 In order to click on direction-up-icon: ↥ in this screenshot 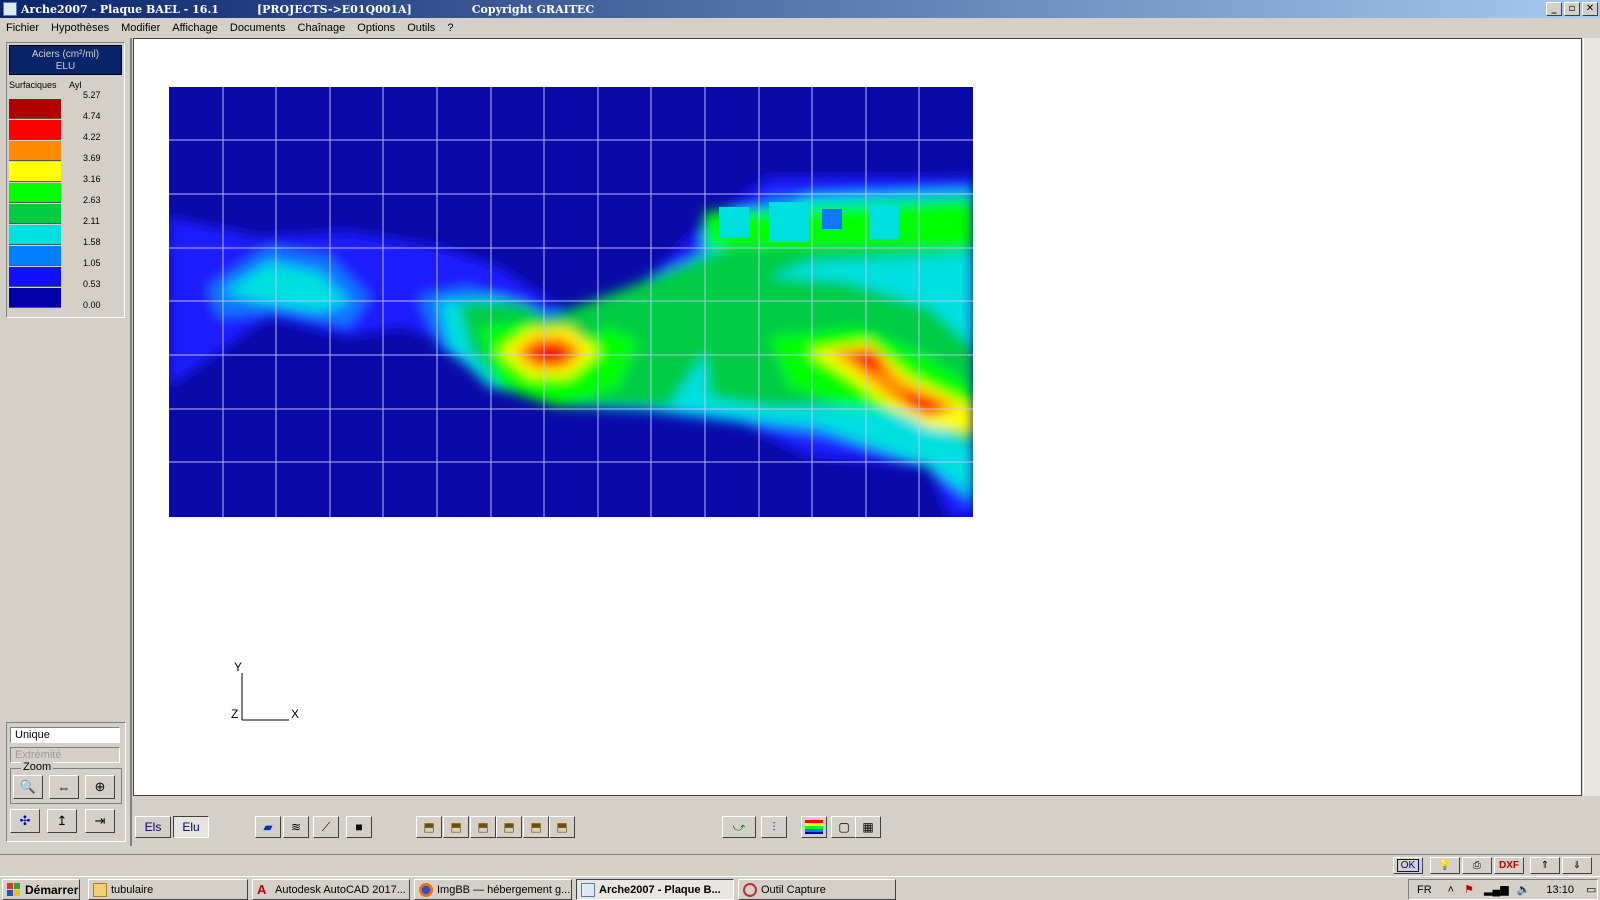, I will do `click(62, 820)`.